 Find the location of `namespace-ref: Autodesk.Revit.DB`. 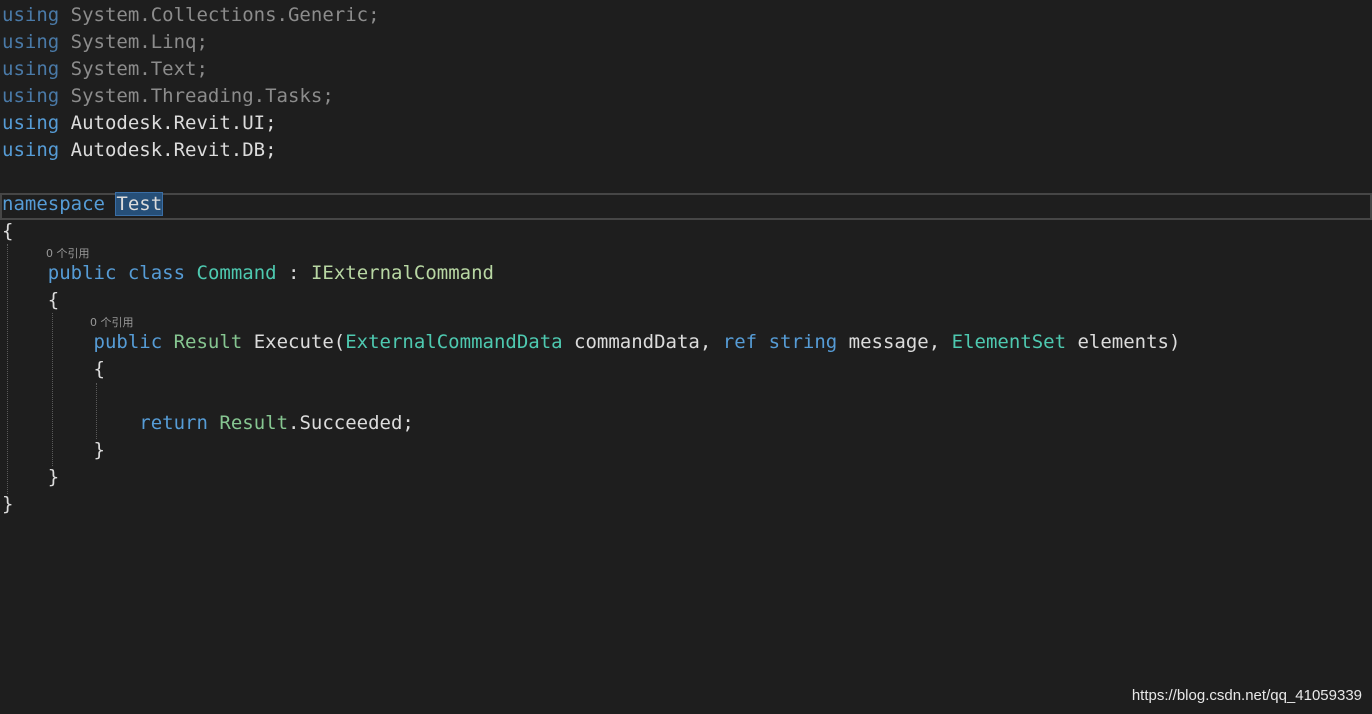

namespace-ref: Autodesk.Revit.DB is located at coordinates (168, 150).